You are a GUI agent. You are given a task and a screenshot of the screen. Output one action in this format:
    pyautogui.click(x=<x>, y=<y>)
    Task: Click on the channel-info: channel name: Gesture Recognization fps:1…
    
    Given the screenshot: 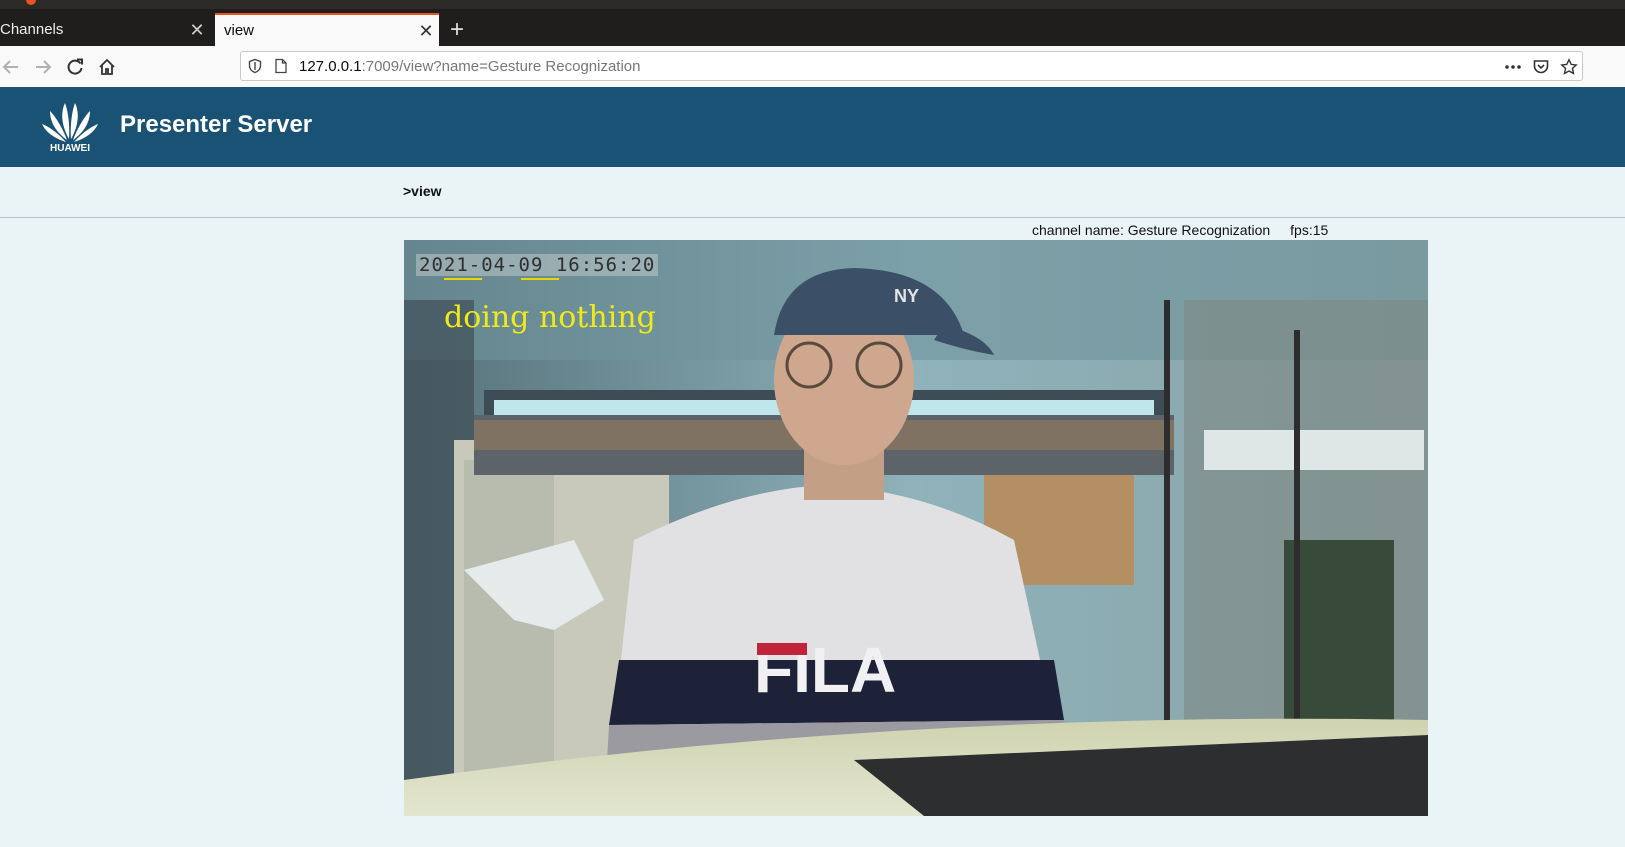 What is the action you would take?
    pyautogui.click(x=1180, y=230)
    